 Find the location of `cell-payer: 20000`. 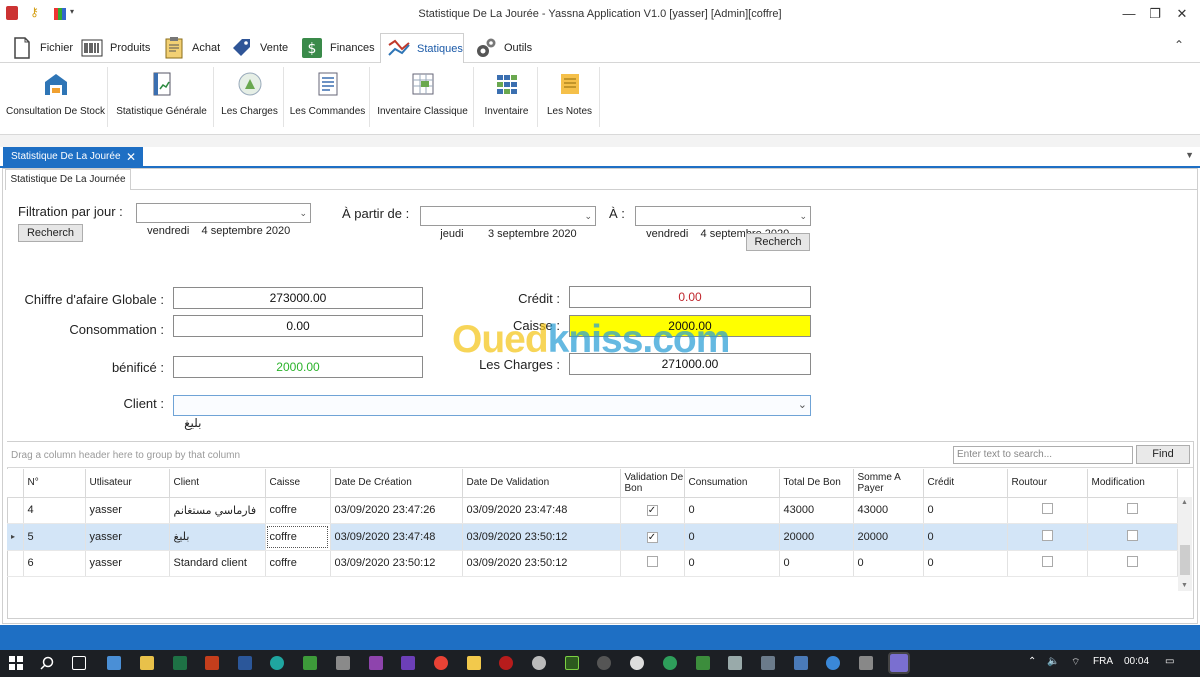

cell-payer: 20000 is located at coordinates (888, 537).